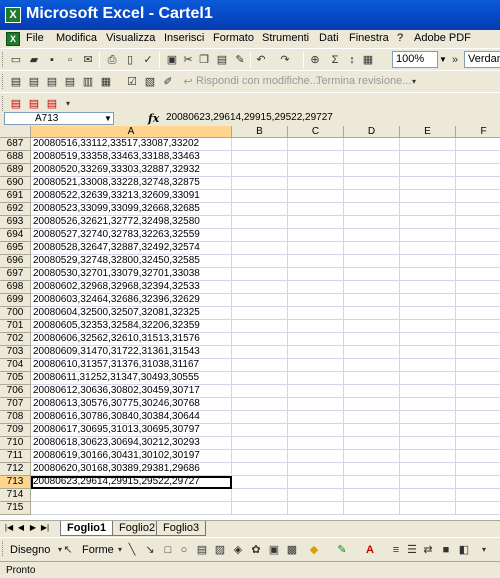 The image size is (500, 578). What do you see at coordinates (131, 430) in the screenshot?
I see `cell-a: 20080617,30695,31013,30695,30797` at bounding box center [131, 430].